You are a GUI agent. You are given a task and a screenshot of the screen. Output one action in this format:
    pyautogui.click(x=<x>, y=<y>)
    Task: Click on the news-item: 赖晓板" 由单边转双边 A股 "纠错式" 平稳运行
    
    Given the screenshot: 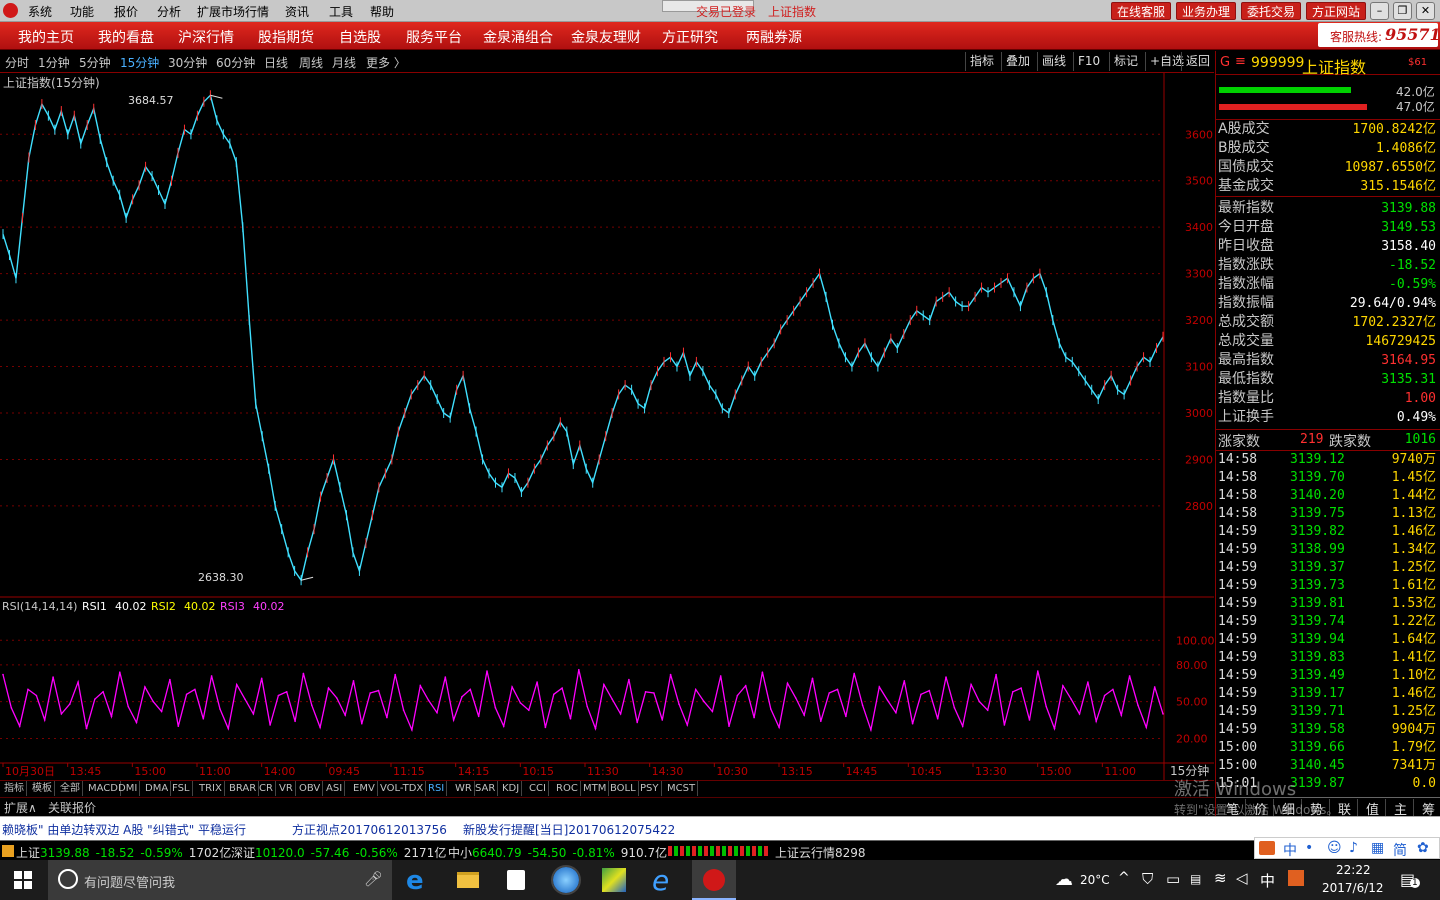 What is the action you would take?
    pyautogui.click(x=124, y=829)
    